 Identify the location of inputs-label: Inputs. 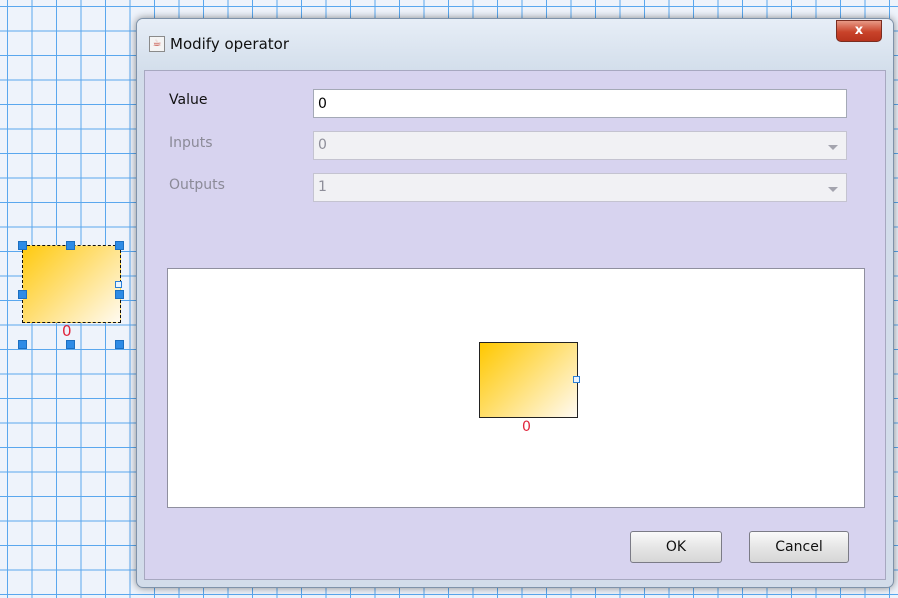
(191, 143).